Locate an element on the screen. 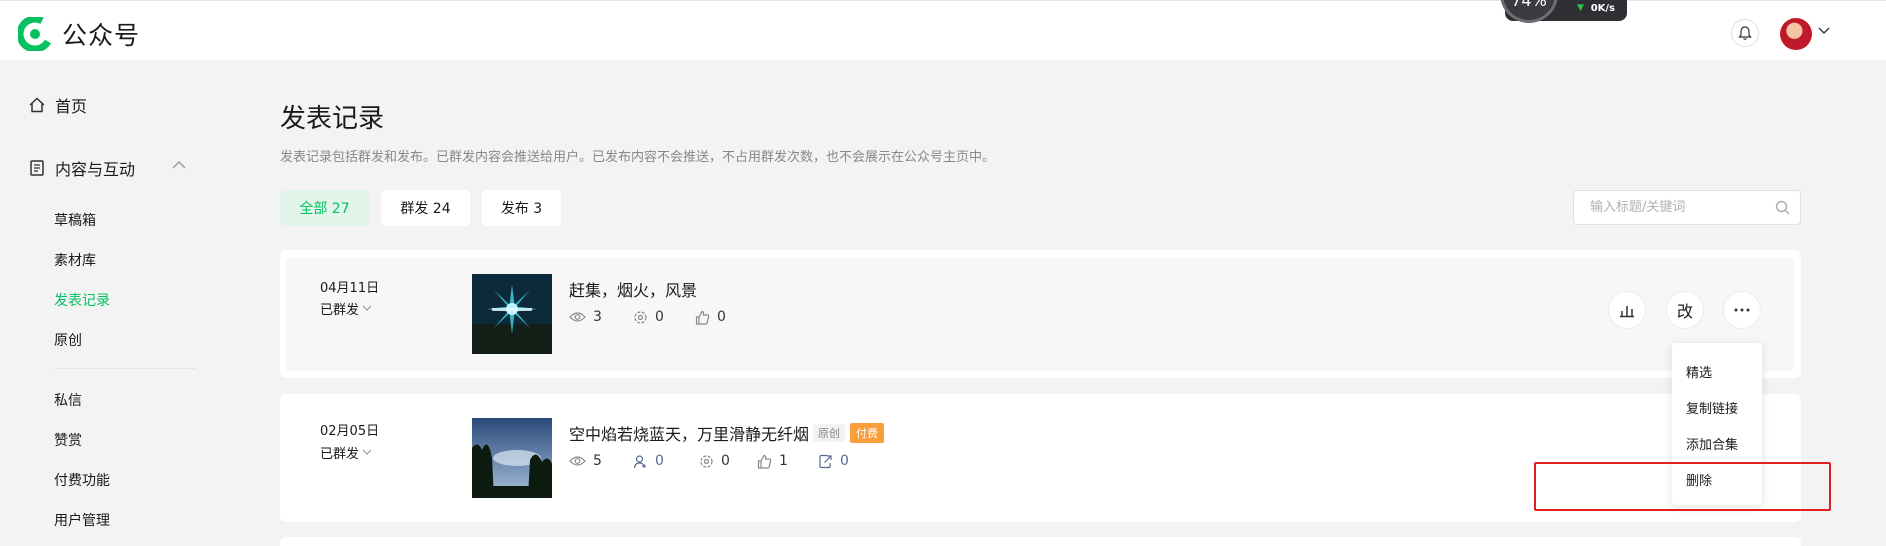 The image size is (1886, 546). app-logo: 公众号 is located at coordinates (79, 34).